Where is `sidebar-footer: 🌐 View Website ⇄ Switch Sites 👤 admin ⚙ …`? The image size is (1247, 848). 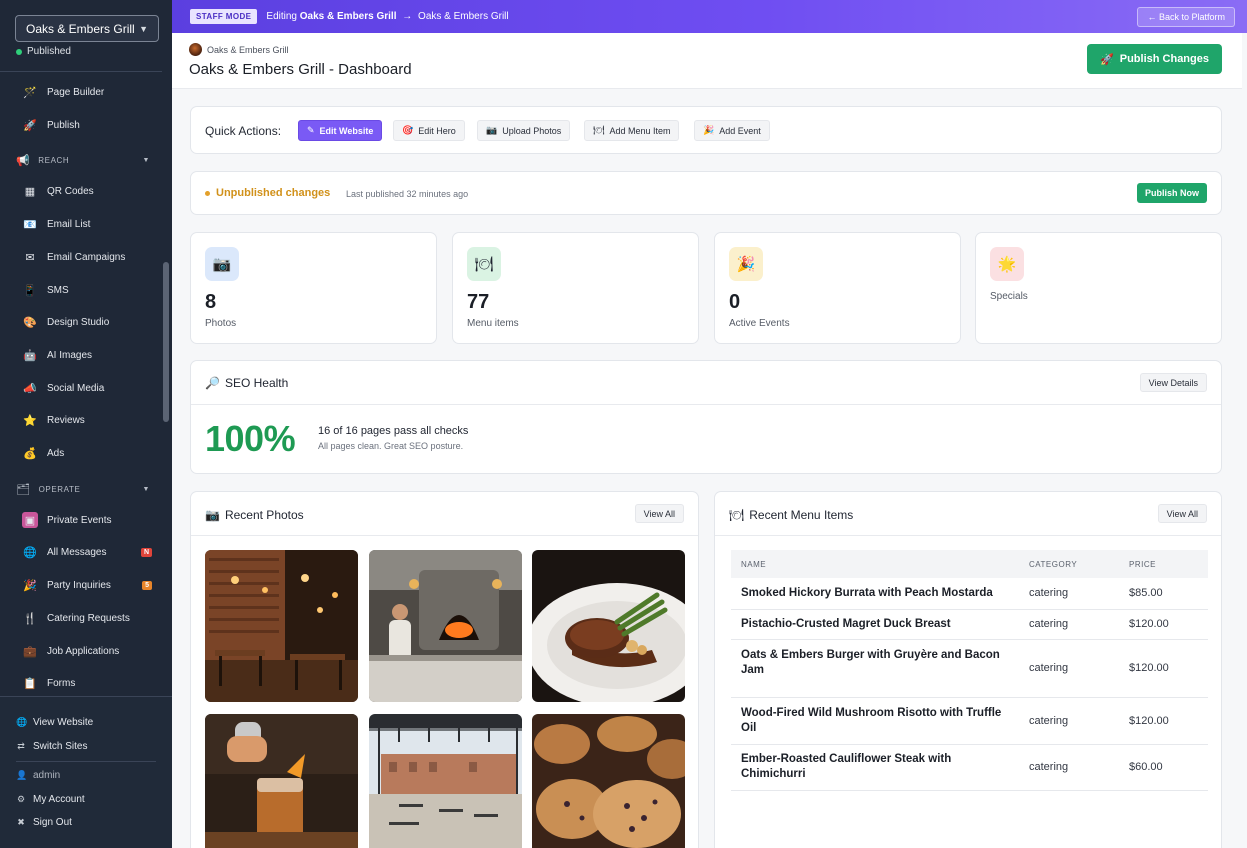
sidebar-footer: 🌐 View Website ⇄ Switch Sites 👤 admin ⚙ … is located at coordinates (86, 772).